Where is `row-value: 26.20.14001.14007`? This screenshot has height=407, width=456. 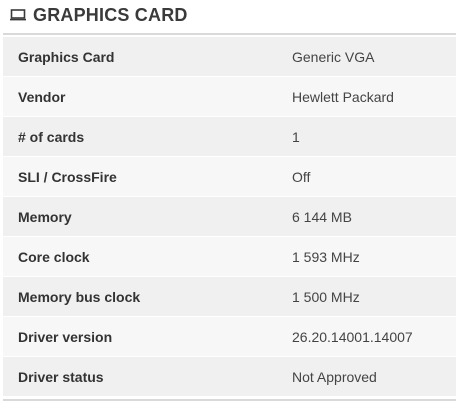 row-value: 26.20.14001.14007 is located at coordinates (352, 336).